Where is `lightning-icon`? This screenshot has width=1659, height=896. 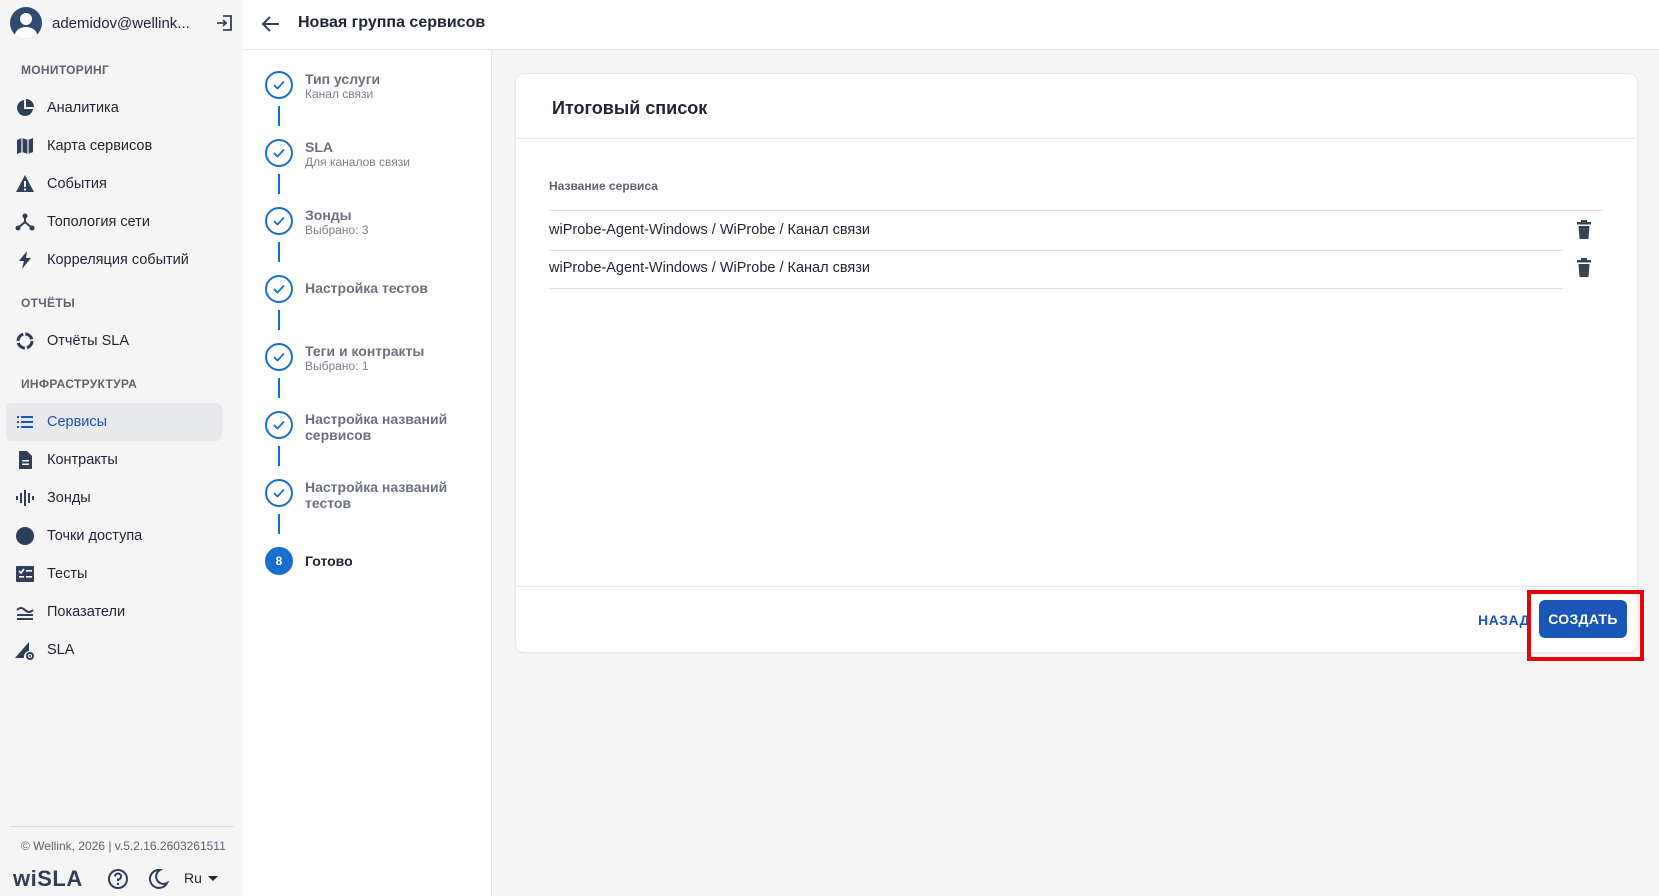
lightning-icon is located at coordinates (25, 260).